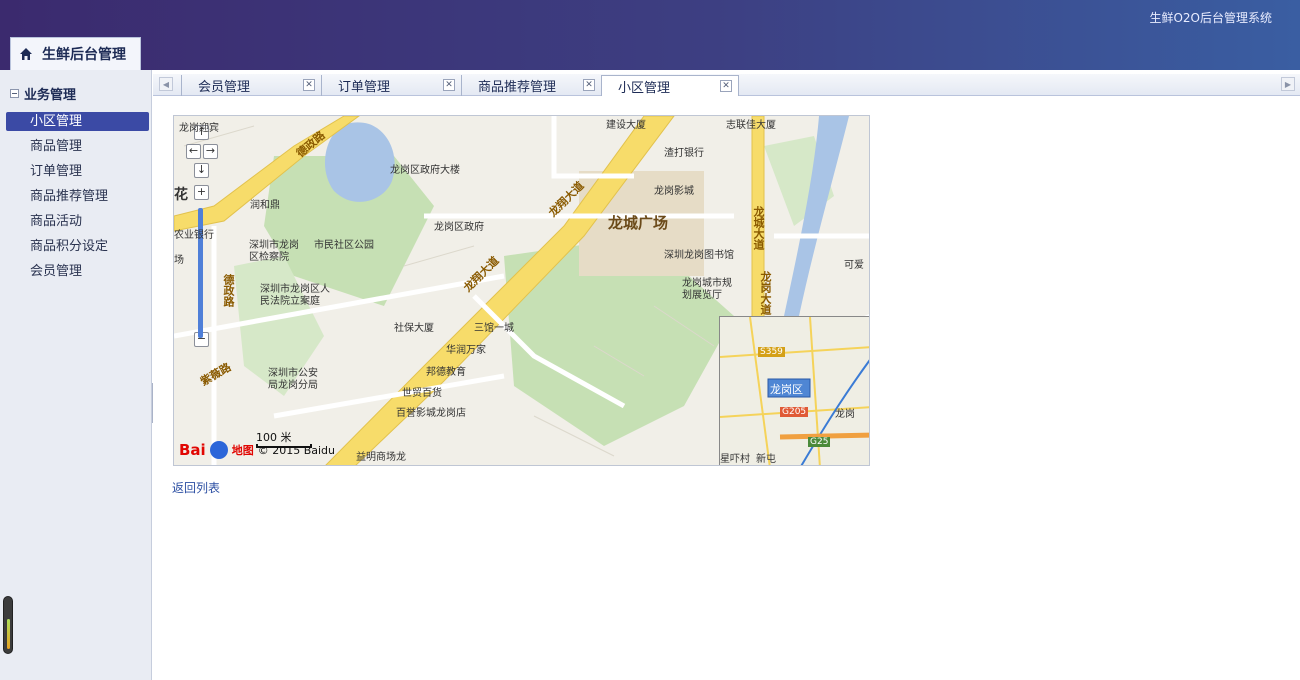 Image resolution: width=1300 pixels, height=680 pixels. Describe the element at coordinates (644, 88) in the screenshot. I see `tab-label: 小区管理` at that location.